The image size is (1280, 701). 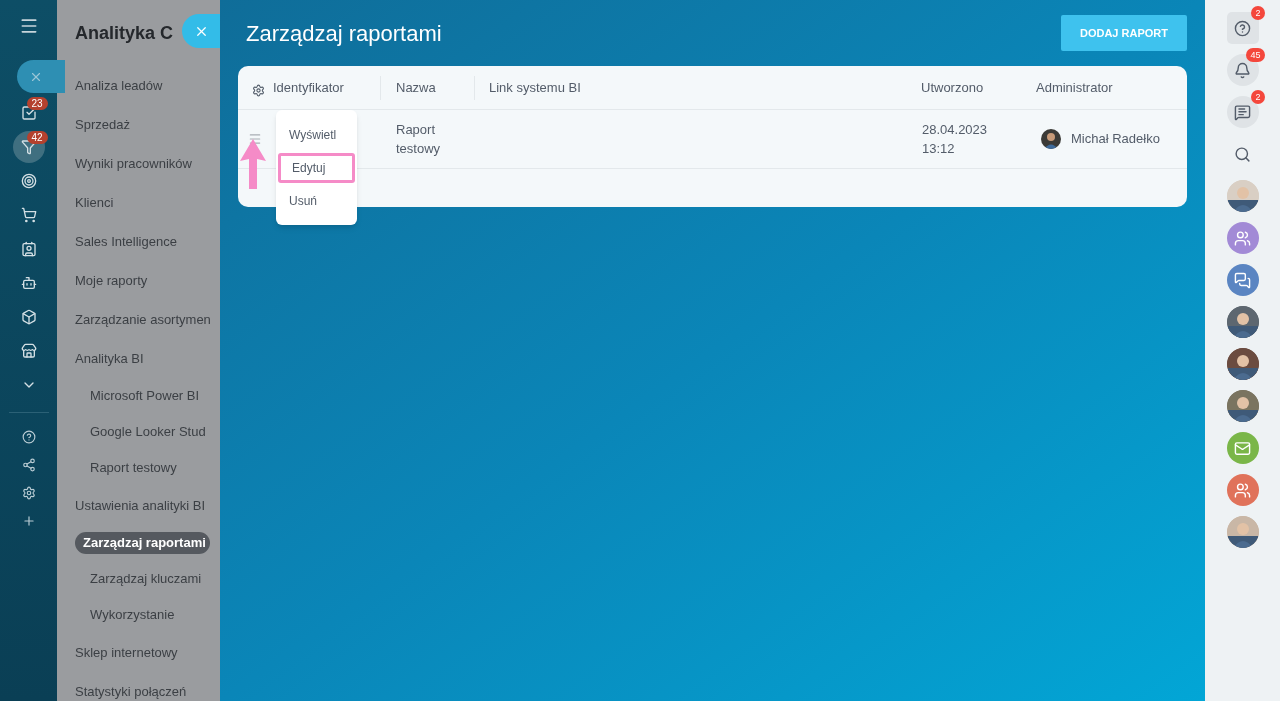 What do you see at coordinates (28, 317) in the screenshot?
I see `box-icon` at bounding box center [28, 317].